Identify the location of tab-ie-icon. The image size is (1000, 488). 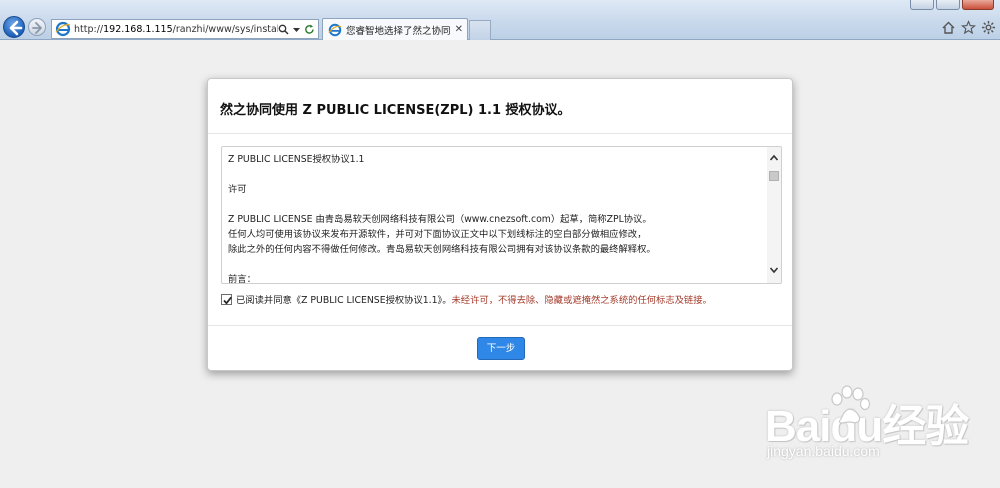
(335, 29).